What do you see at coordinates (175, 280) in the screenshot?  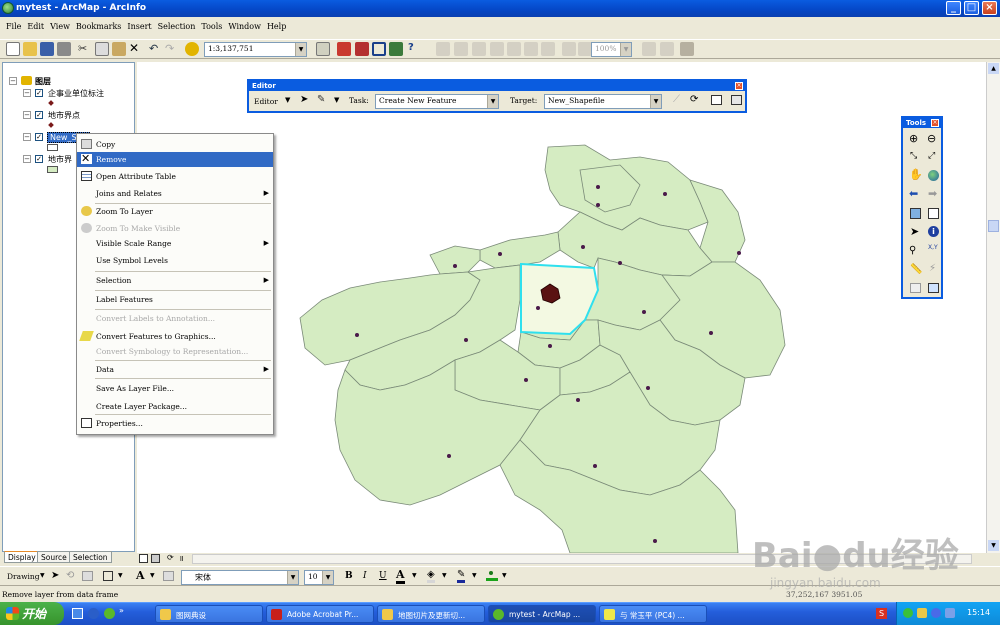 I see `menu-item-selection: Selection ▶` at bounding box center [175, 280].